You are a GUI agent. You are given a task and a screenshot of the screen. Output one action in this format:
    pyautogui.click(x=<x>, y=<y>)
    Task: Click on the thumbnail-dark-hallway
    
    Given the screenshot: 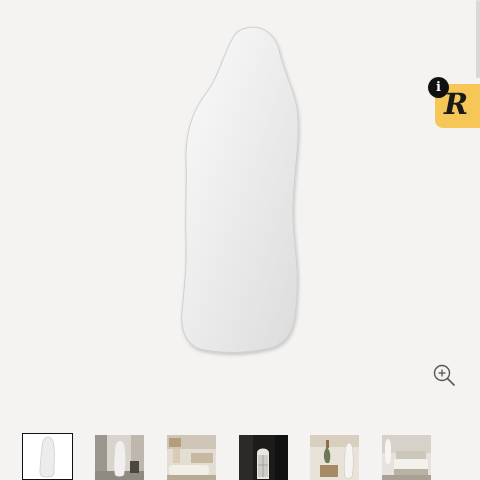 What is the action you would take?
    pyautogui.click(x=263, y=457)
    